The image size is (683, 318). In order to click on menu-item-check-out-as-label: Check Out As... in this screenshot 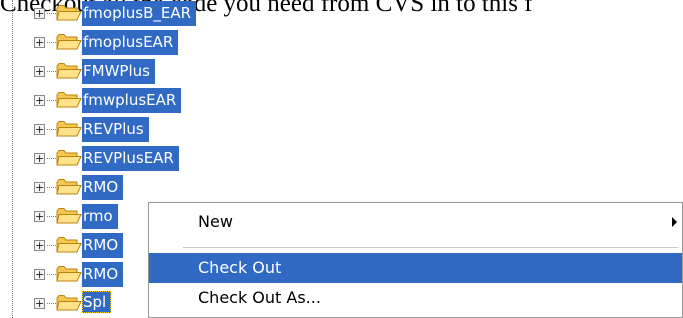, I will do `click(259, 297)`.